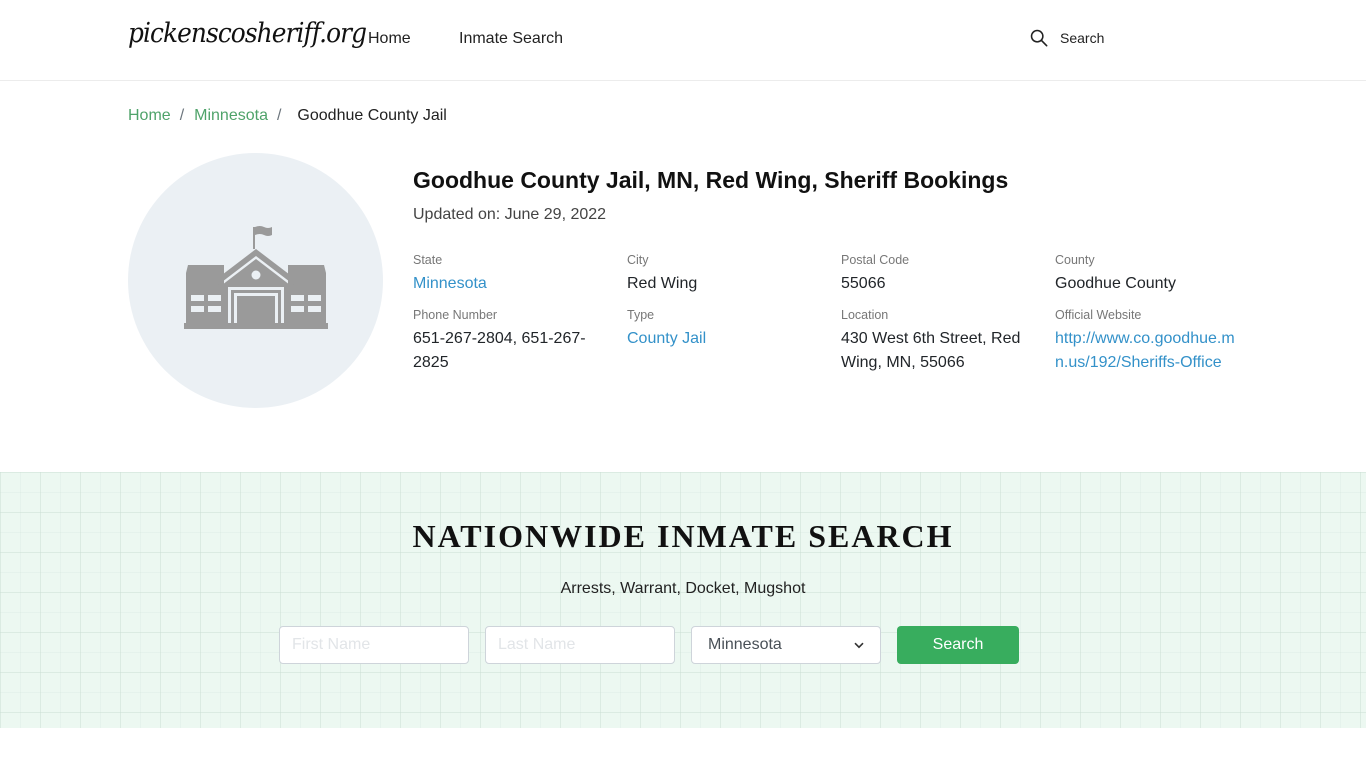  I want to click on info-label: City, so click(638, 260).